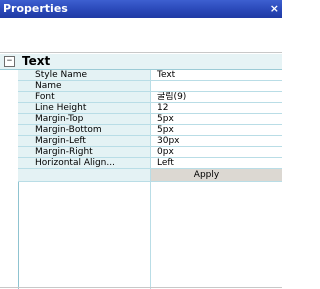 The width and height of the screenshot is (320, 289). What do you see at coordinates (216, 108) in the screenshot?
I see `property-value: 12` at bounding box center [216, 108].